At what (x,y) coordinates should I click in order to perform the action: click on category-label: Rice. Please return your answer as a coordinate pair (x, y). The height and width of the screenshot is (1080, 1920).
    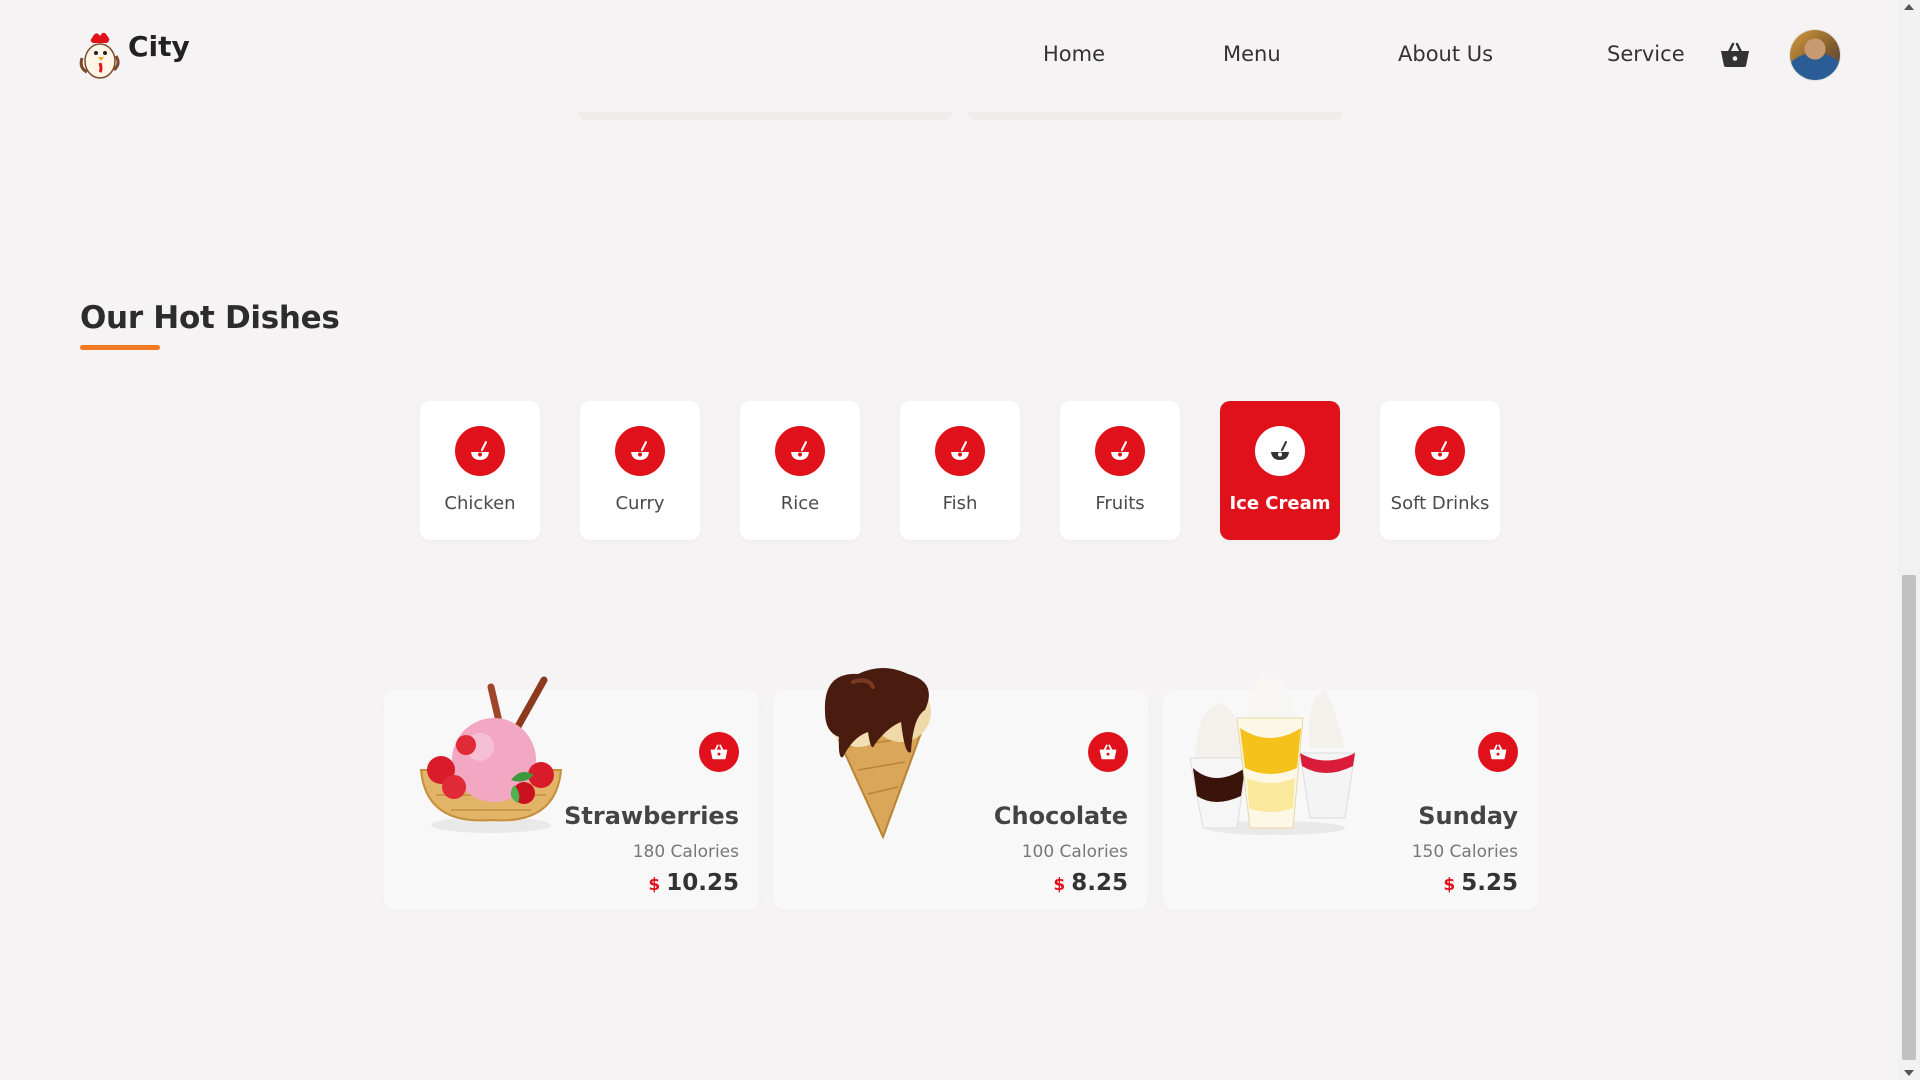
    Looking at the image, I should click on (800, 503).